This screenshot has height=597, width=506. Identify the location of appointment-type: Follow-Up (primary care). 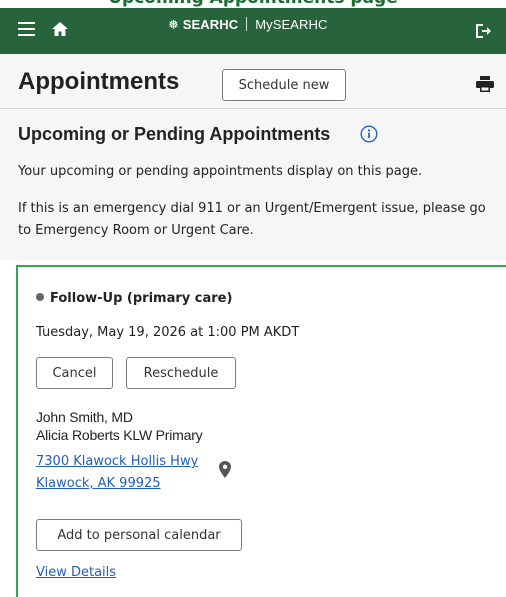
(134, 298).